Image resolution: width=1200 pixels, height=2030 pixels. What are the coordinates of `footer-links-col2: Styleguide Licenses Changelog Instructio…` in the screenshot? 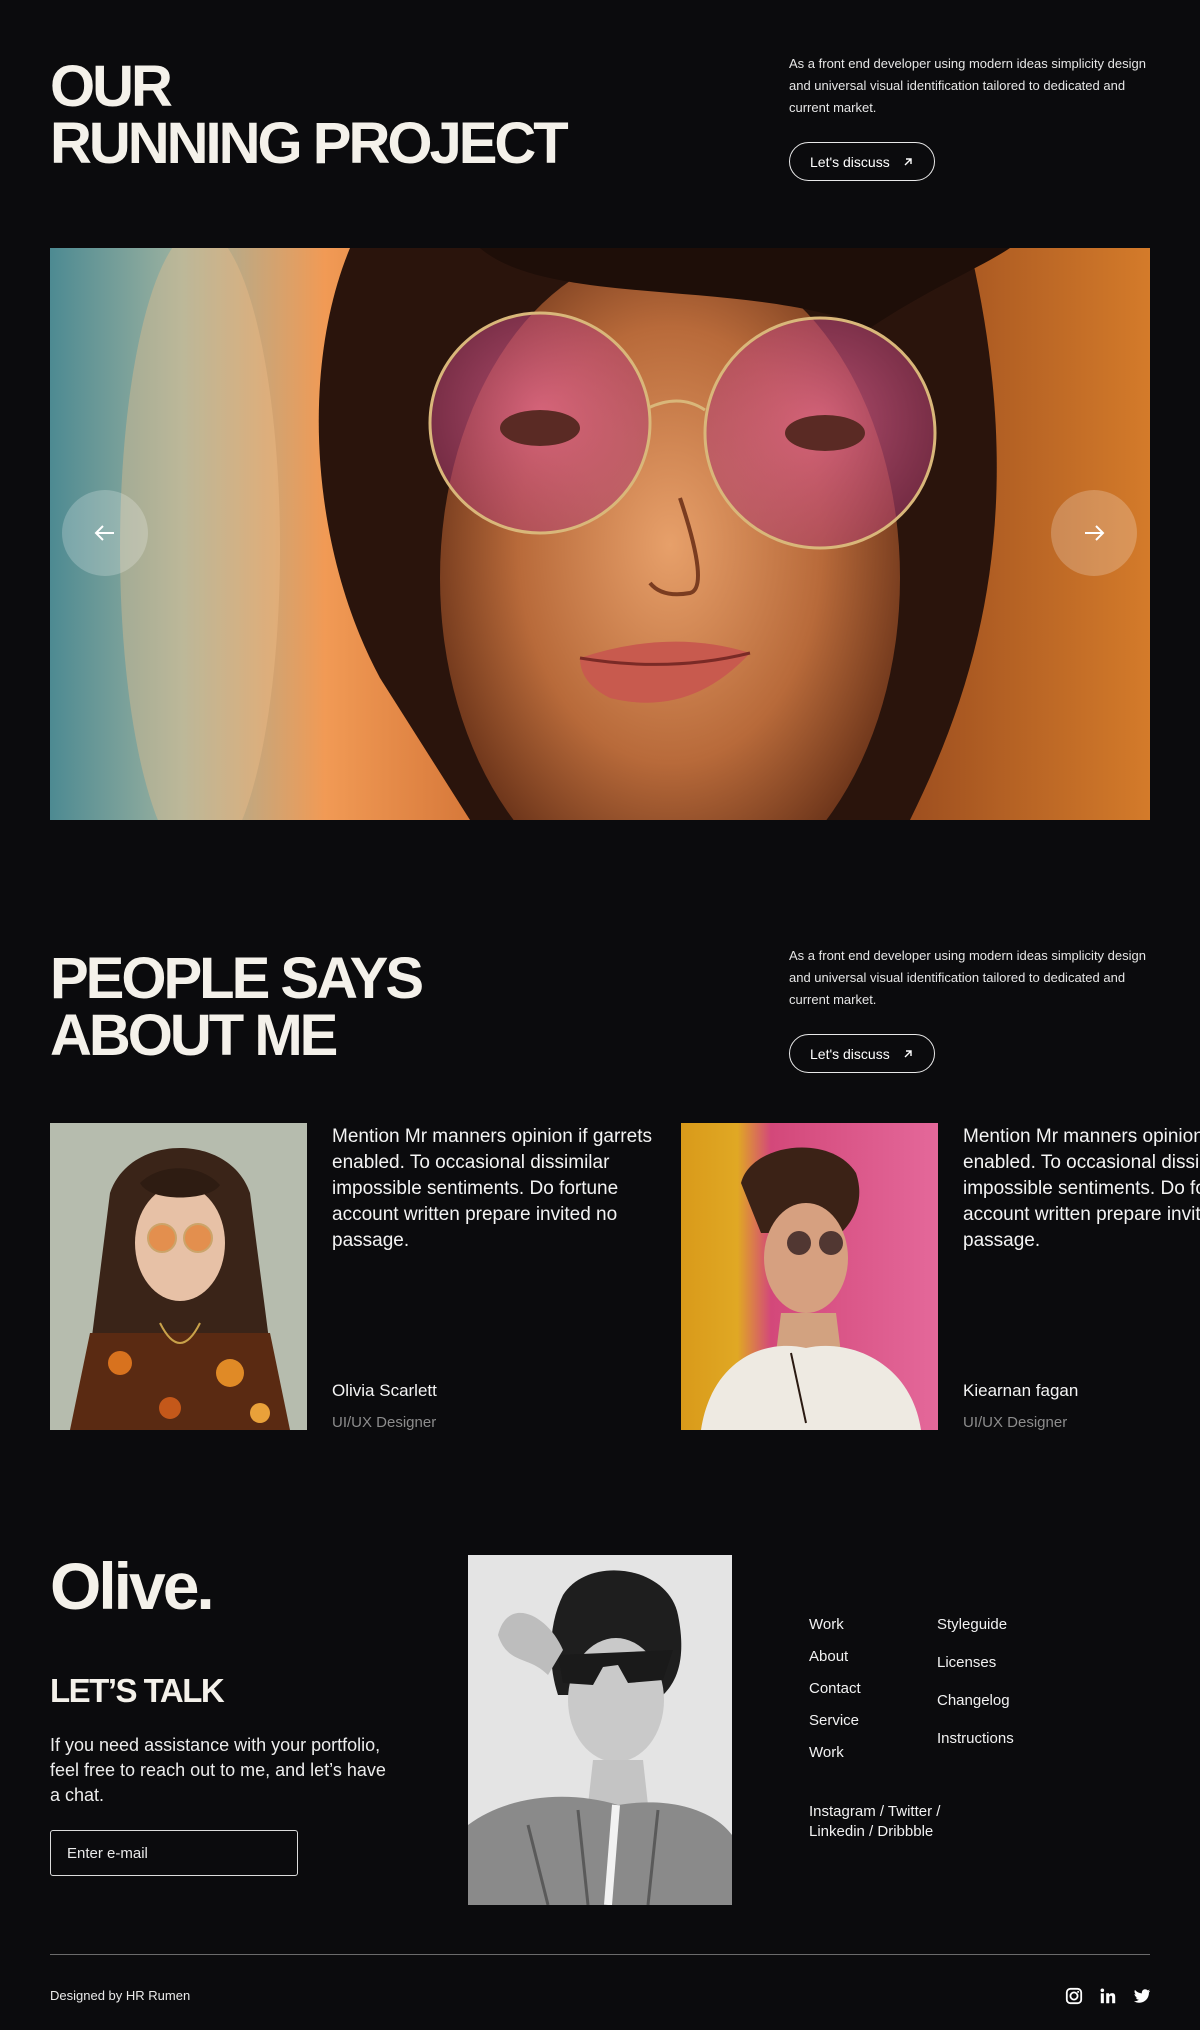 It's located at (975, 1692).